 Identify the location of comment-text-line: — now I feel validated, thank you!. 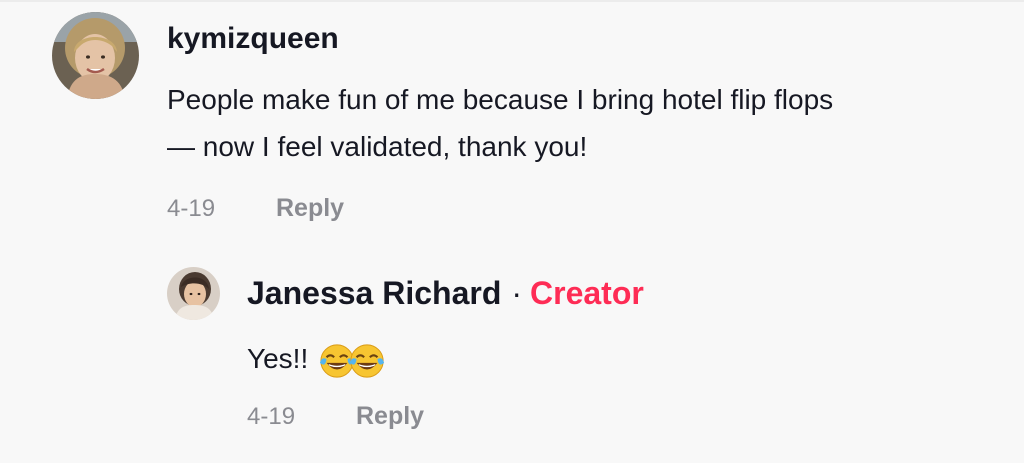
(377, 146).